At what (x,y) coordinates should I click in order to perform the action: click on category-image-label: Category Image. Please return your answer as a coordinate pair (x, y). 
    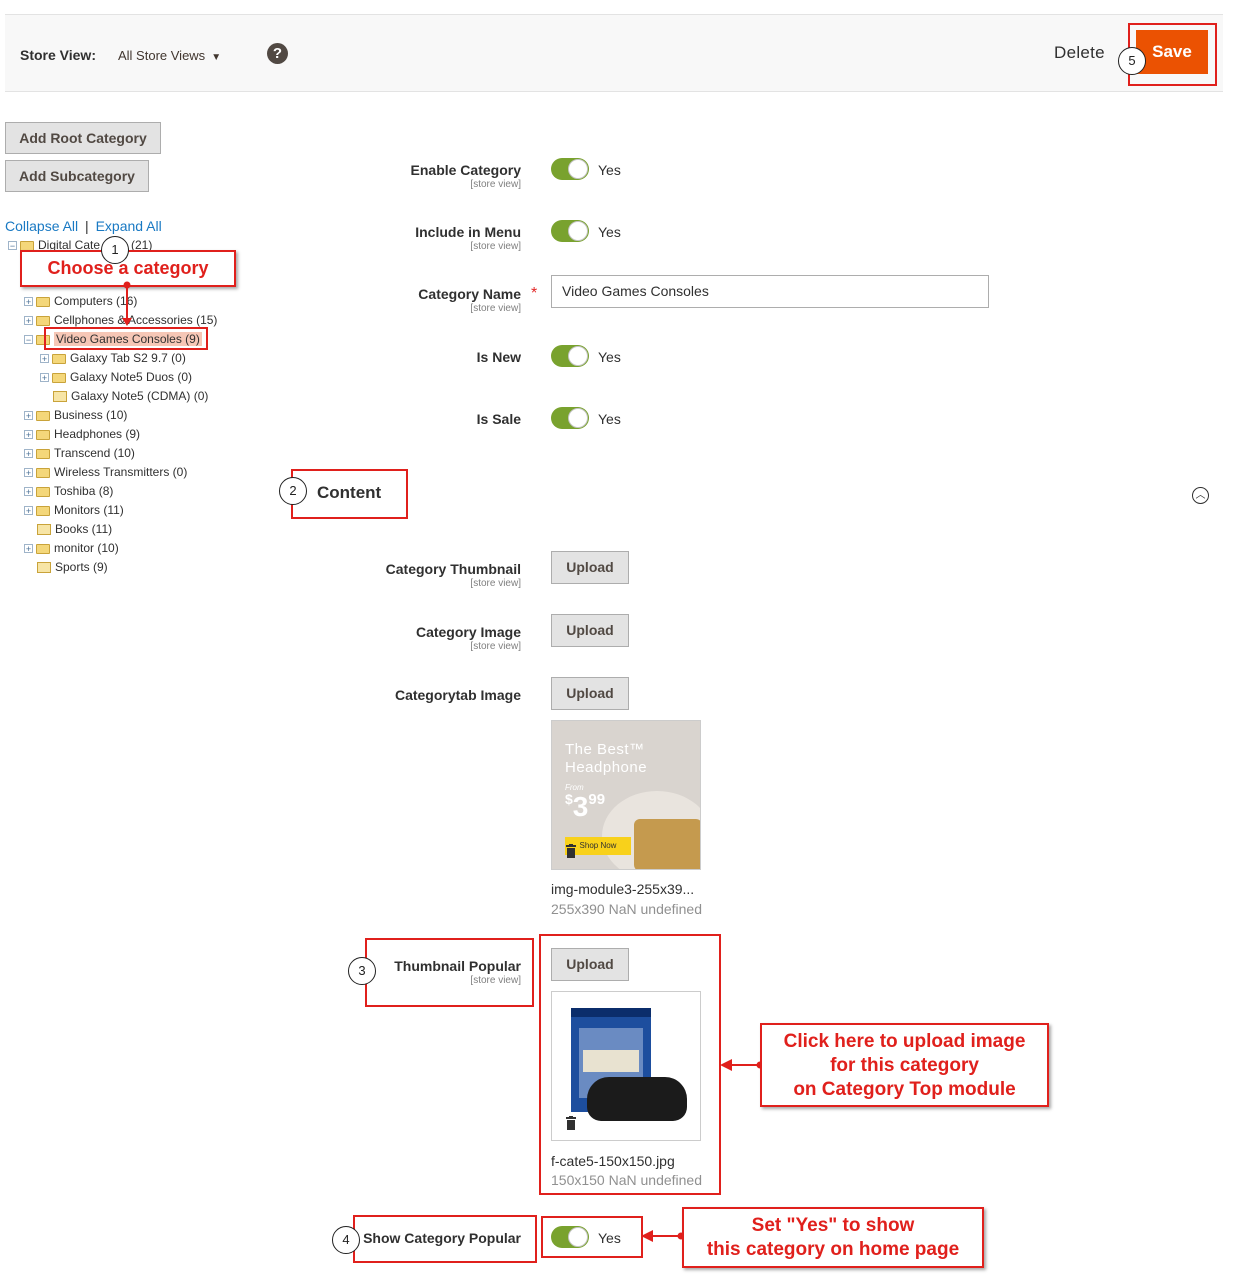
    Looking at the image, I should click on (468, 632).